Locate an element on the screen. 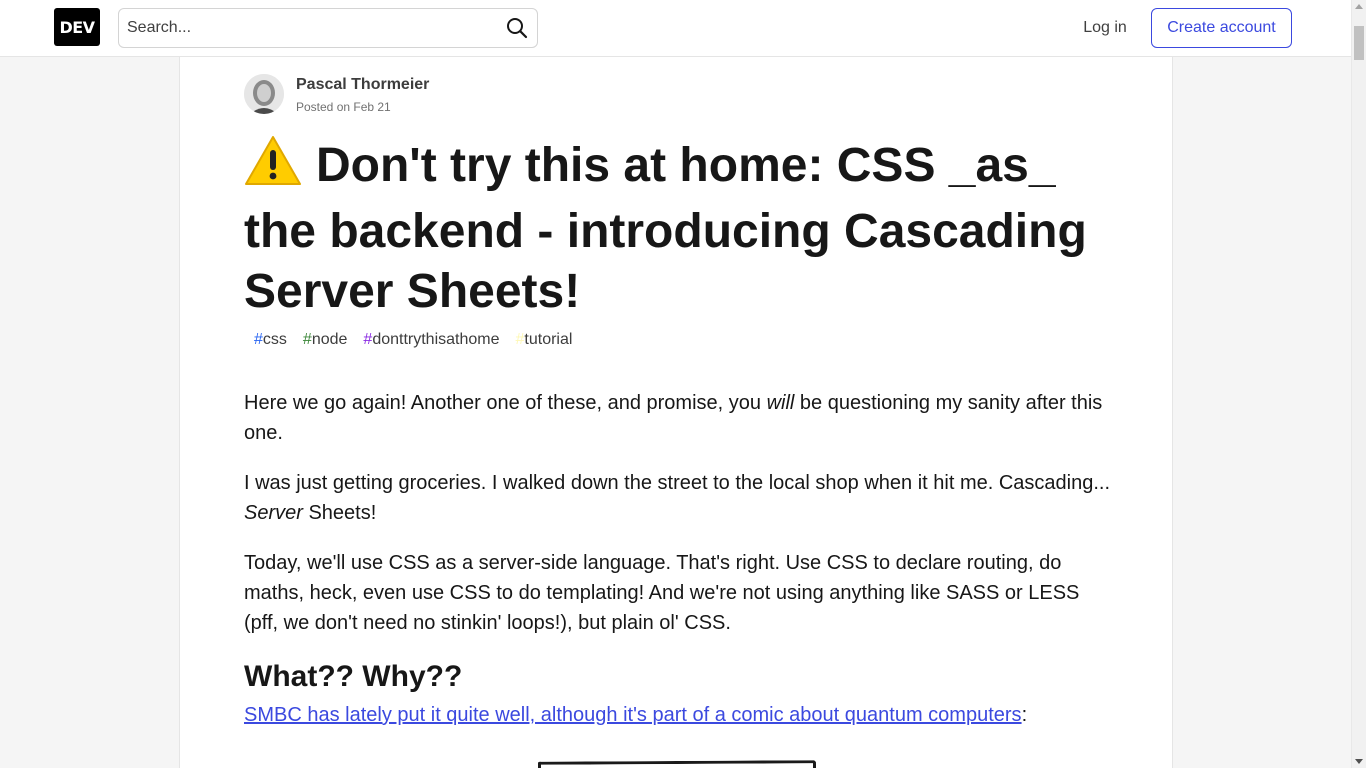 The image size is (1366, 768). scroll-thumb is located at coordinates (1359, 43).